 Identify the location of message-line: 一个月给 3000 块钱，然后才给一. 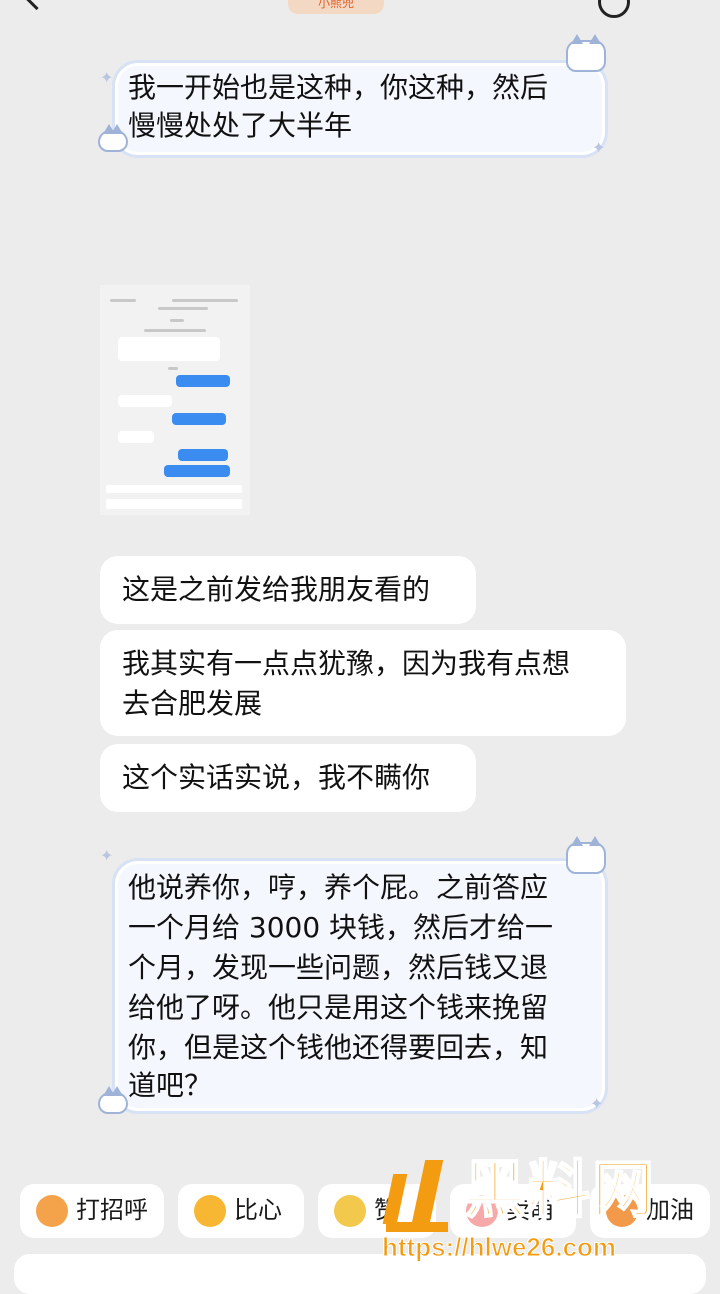
(341, 927).